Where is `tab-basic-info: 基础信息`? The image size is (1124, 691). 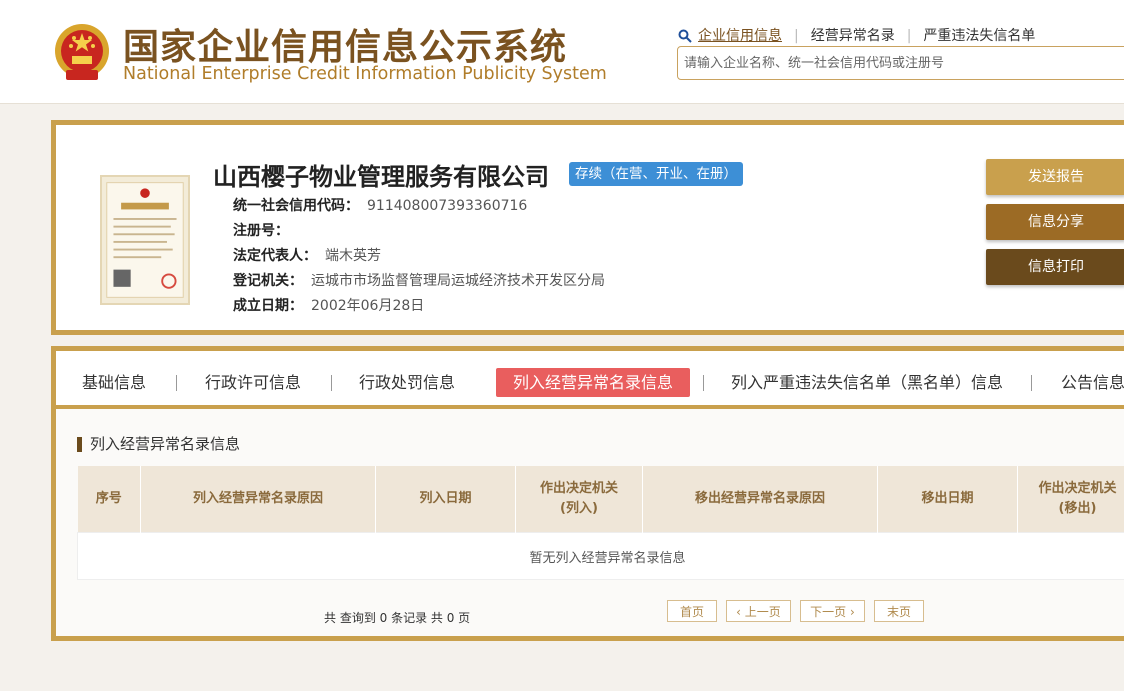
tab-basic-info: 基础信息 is located at coordinates (114, 382).